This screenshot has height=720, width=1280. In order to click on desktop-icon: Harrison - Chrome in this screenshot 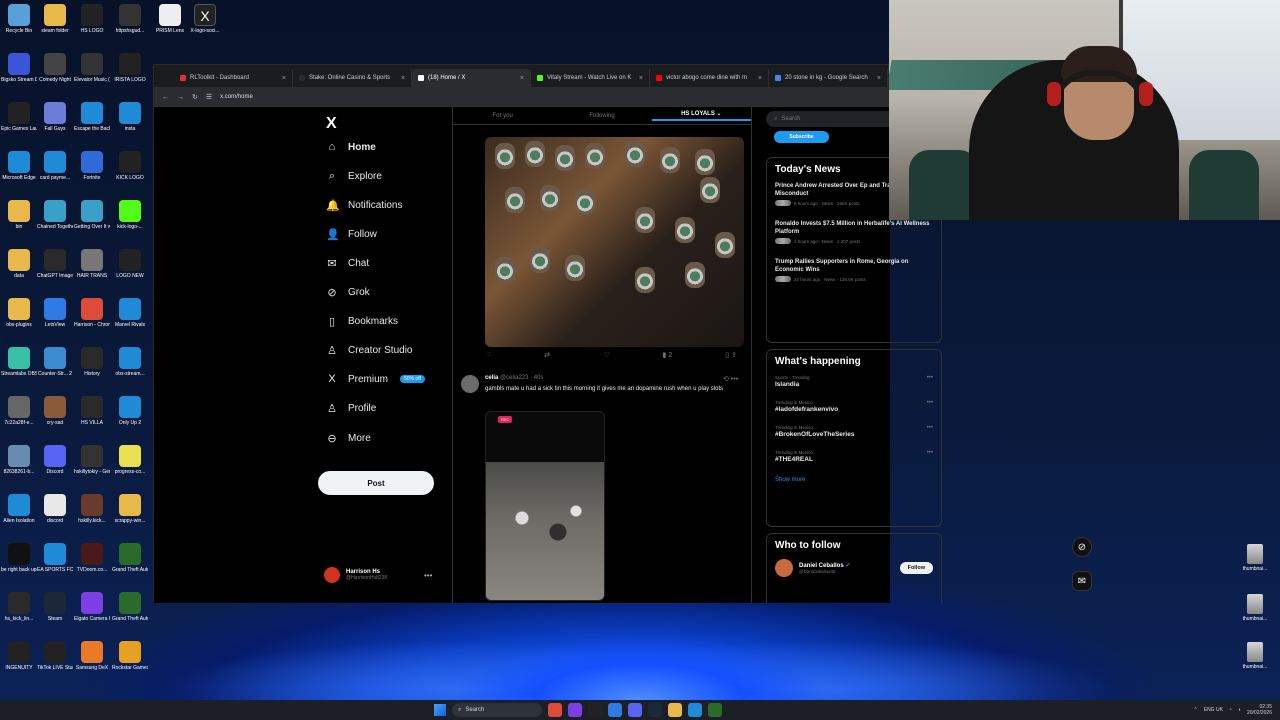, I will do `click(92, 313)`.